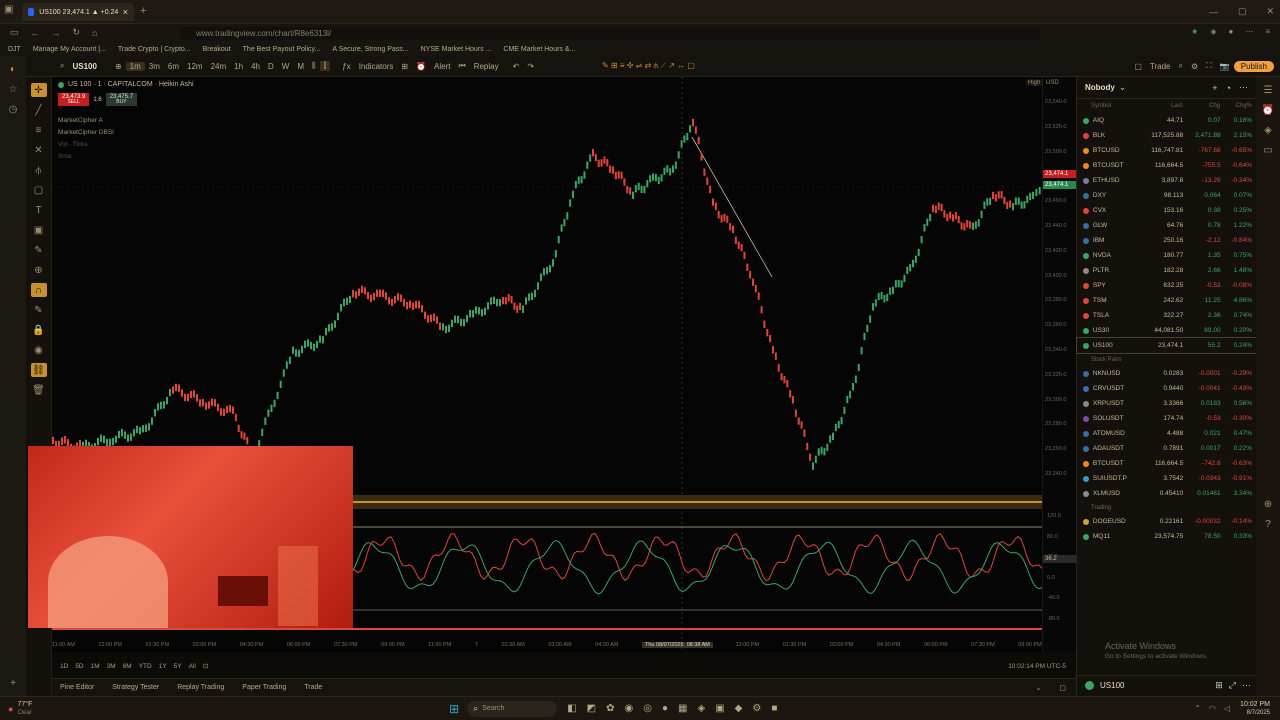 This screenshot has width=1280, height=720. I want to click on range-6m: 6M, so click(127, 666).